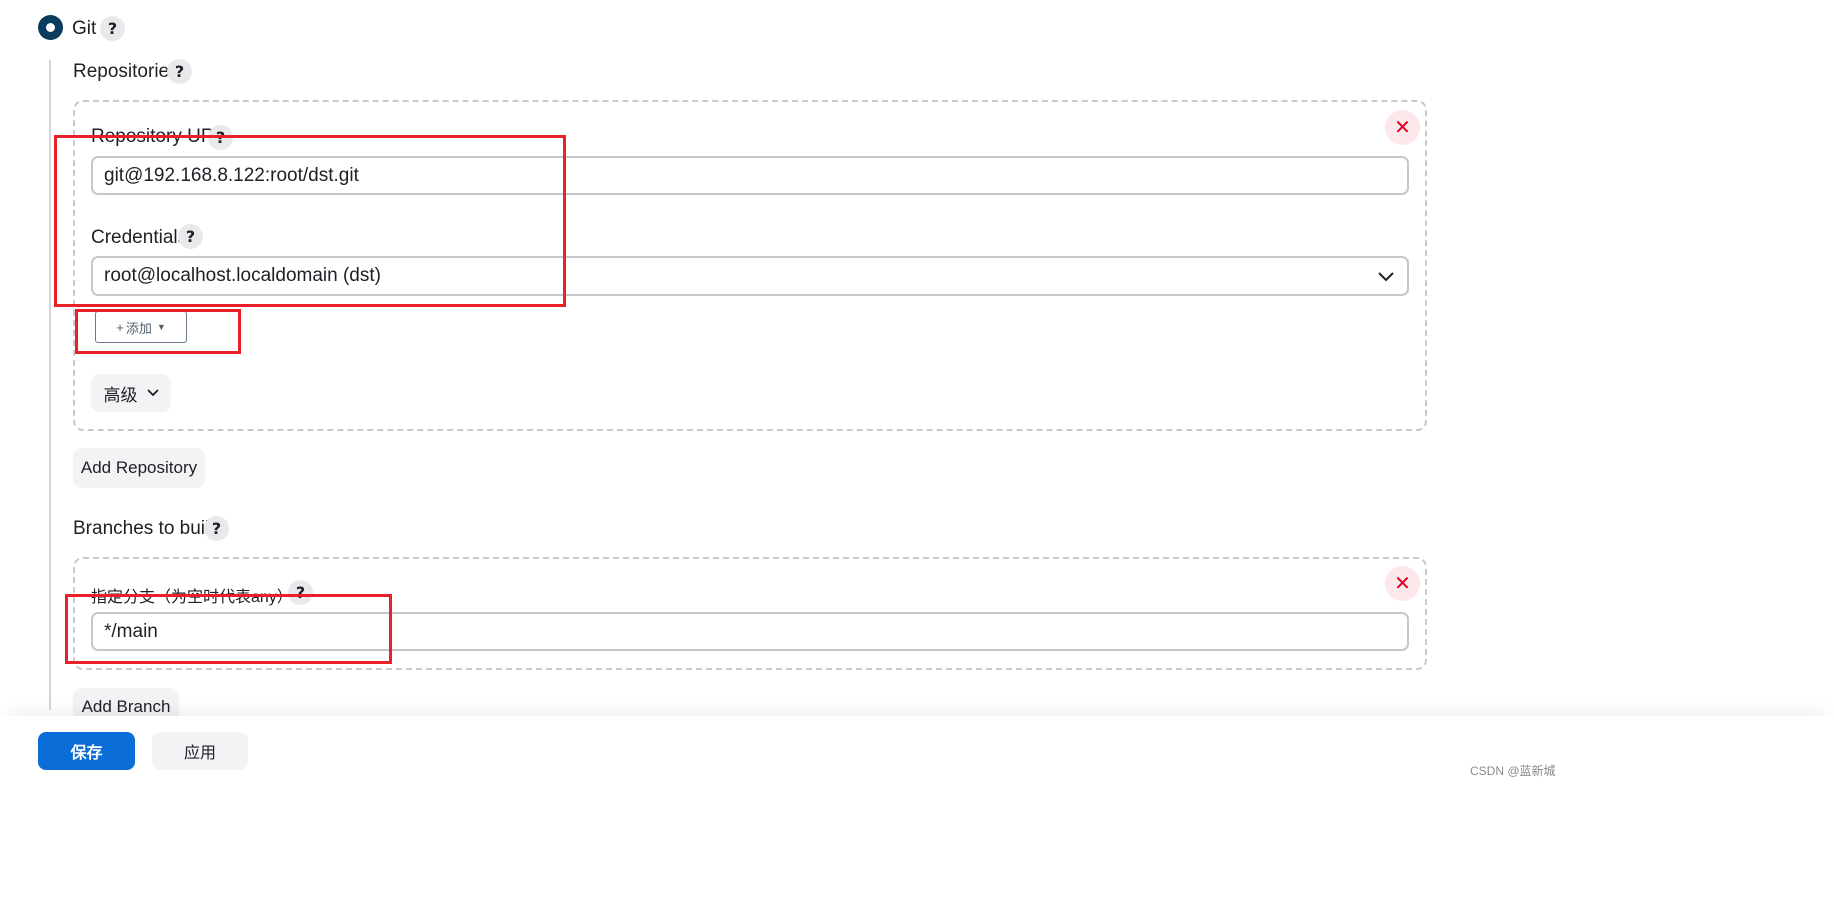 Image resolution: width=1834 pixels, height=917 pixels. Describe the element at coordinates (120, 395) in the screenshot. I see `advanced-label: 高级` at that location.